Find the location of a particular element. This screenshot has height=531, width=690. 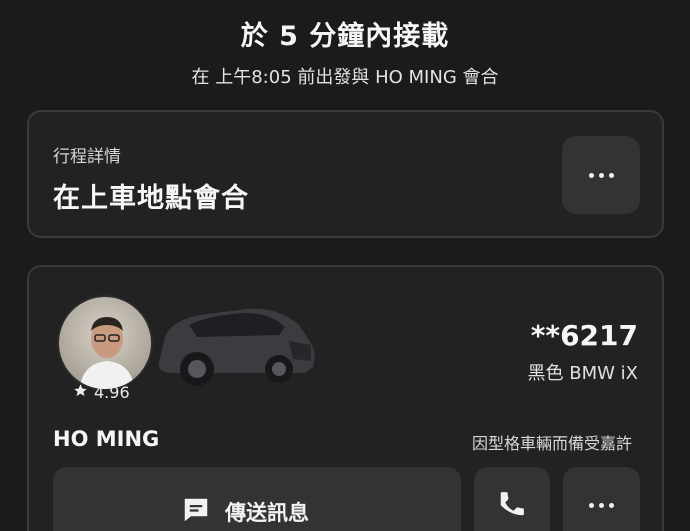

header: 於 5 分鐘內接載 在 上午8:05 前出發與 HO MING 會合 is located at coordinates (345, 51).